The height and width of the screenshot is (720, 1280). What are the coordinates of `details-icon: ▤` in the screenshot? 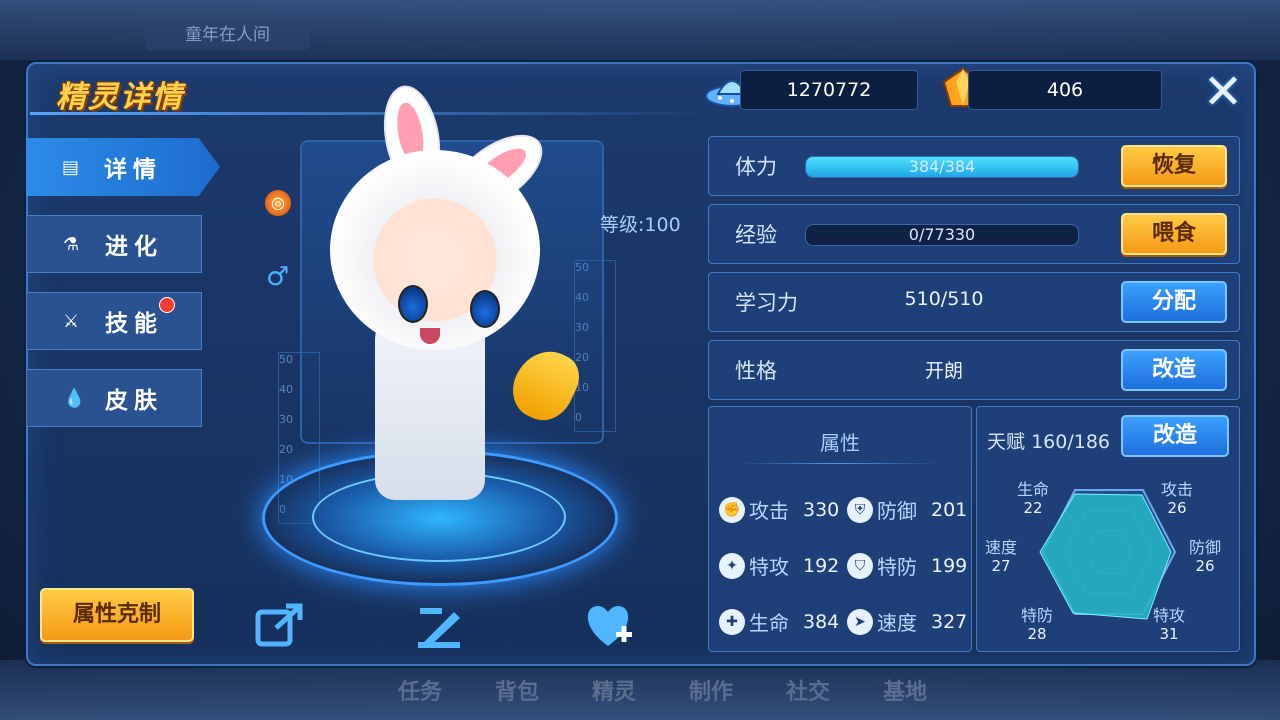 It's located at (71, 167).